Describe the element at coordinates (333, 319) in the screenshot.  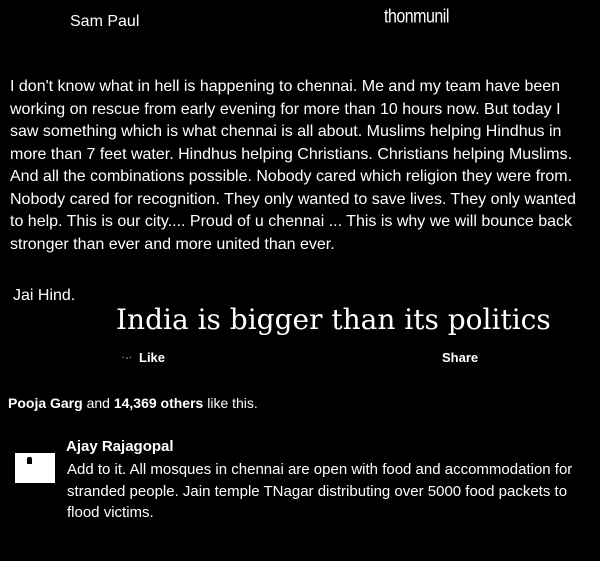
I see `overlay-caption: India is bigger than its politics` at that location.